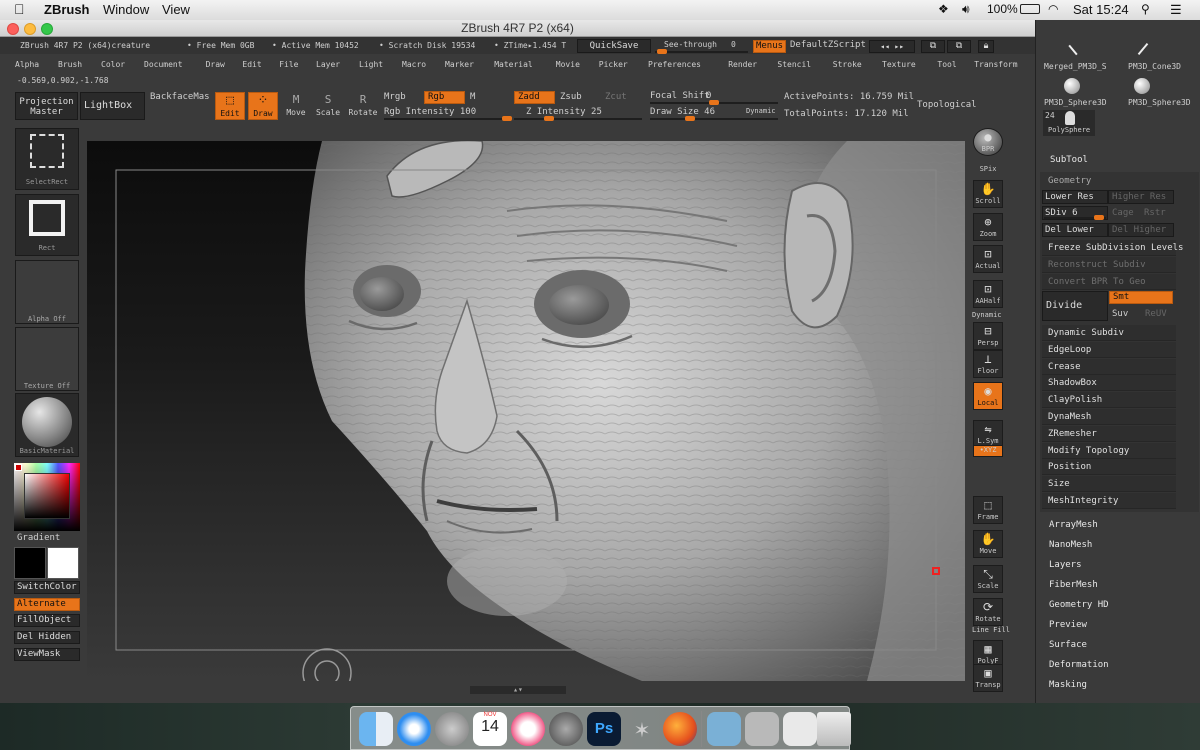 This screenshot has height=750, width=1200. Describe the element at coordinates (988, 434) in the screenshot. I see `lsym-button: ⇋ L.Sym` at that location.